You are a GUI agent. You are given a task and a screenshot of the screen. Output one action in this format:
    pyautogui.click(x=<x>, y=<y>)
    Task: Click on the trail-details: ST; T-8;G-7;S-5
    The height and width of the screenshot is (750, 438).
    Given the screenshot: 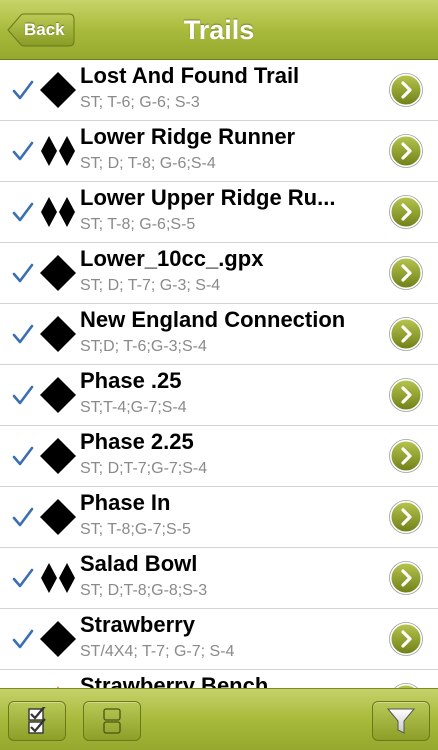 What is the action you would take?
    pyautogui.click(x=135, y=529)
    